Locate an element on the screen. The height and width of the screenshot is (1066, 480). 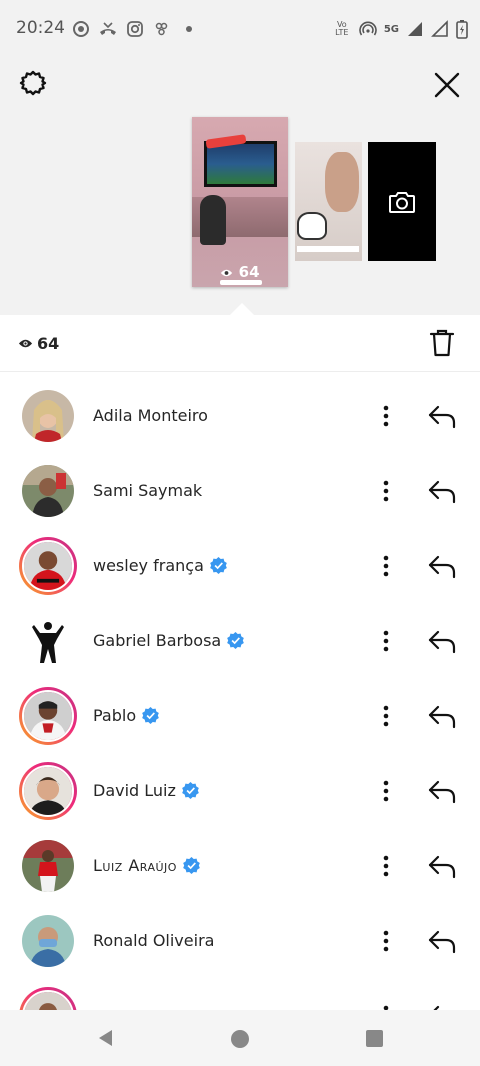
list-item: Ronald Oliveira is located at coordinates (240, 940).